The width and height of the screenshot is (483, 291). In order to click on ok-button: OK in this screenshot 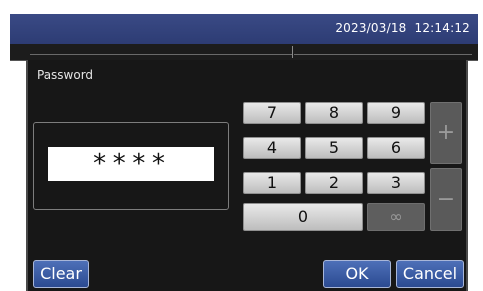, I will do `click(357, 274)`.